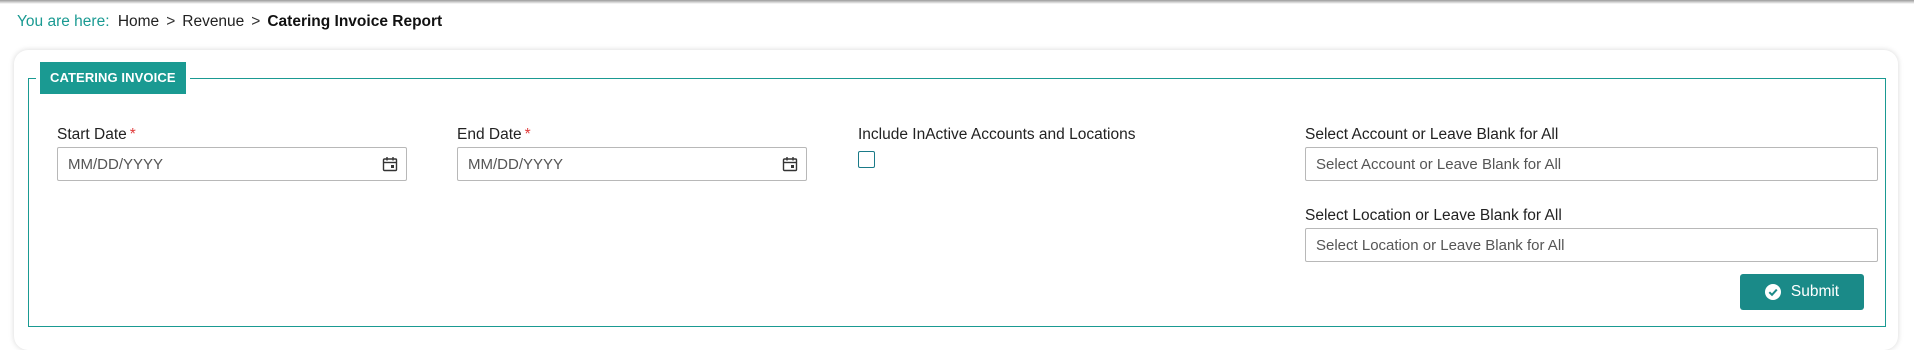  Describe the element at coordinates (489, 134) in the screenshot. I see `end-date-label-text: End Date` at that location.